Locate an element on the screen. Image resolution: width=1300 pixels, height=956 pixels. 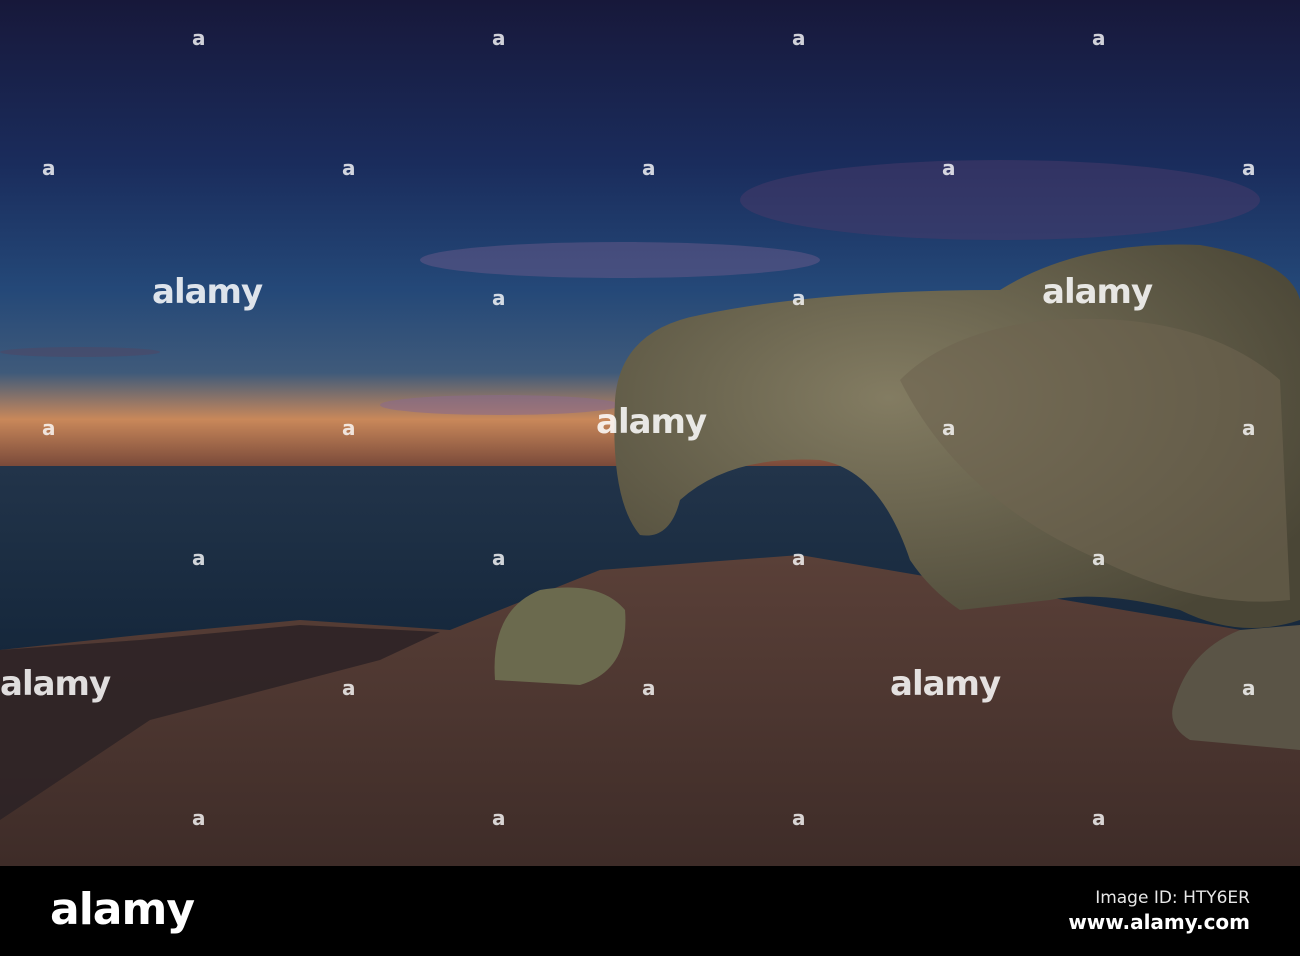
image-id: Image ID: HTY6ER is located at coordinates (1172, 898).